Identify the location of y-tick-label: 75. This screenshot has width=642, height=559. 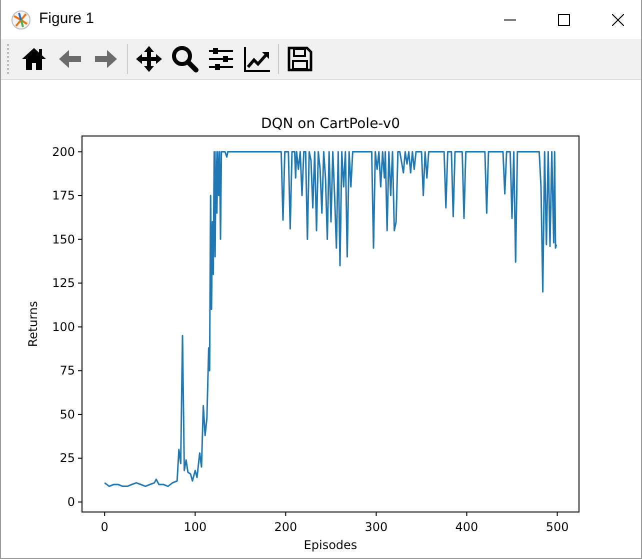
(67, 371).